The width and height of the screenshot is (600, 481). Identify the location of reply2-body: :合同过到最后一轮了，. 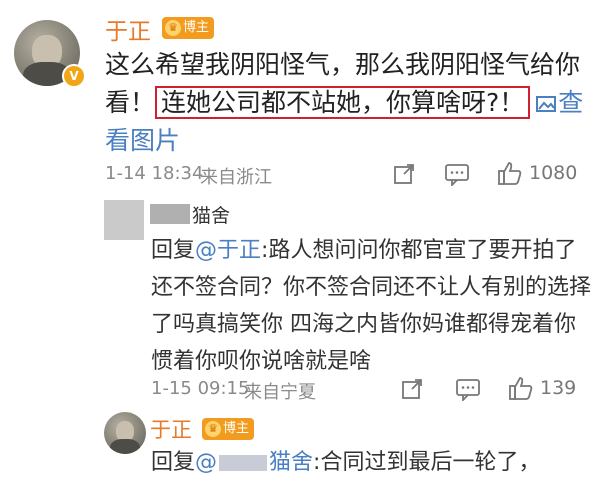
(427, 462).